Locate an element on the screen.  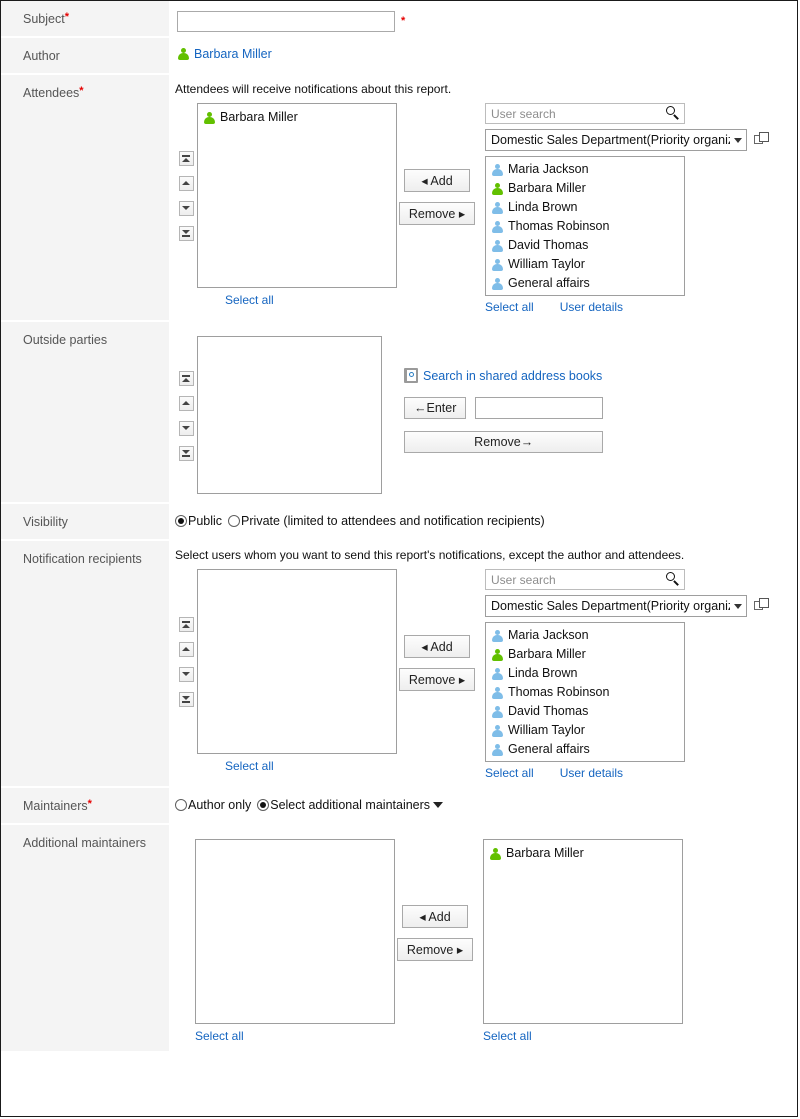
label-notification-recipients-text: Notification recipients is located at coordinates (82, 559).